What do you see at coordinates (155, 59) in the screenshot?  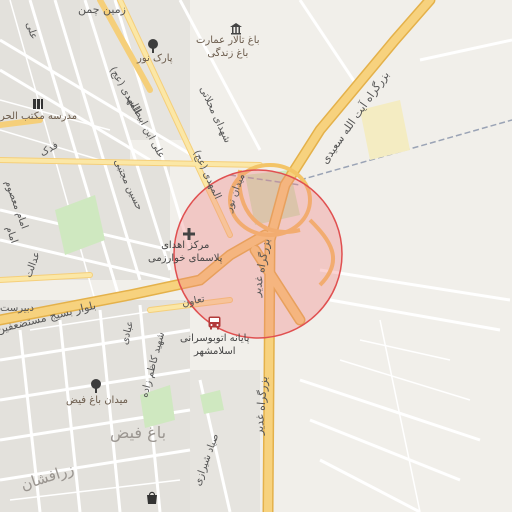 I see `poi-park-noor: پارک نور` at bounding box center [155, 59].